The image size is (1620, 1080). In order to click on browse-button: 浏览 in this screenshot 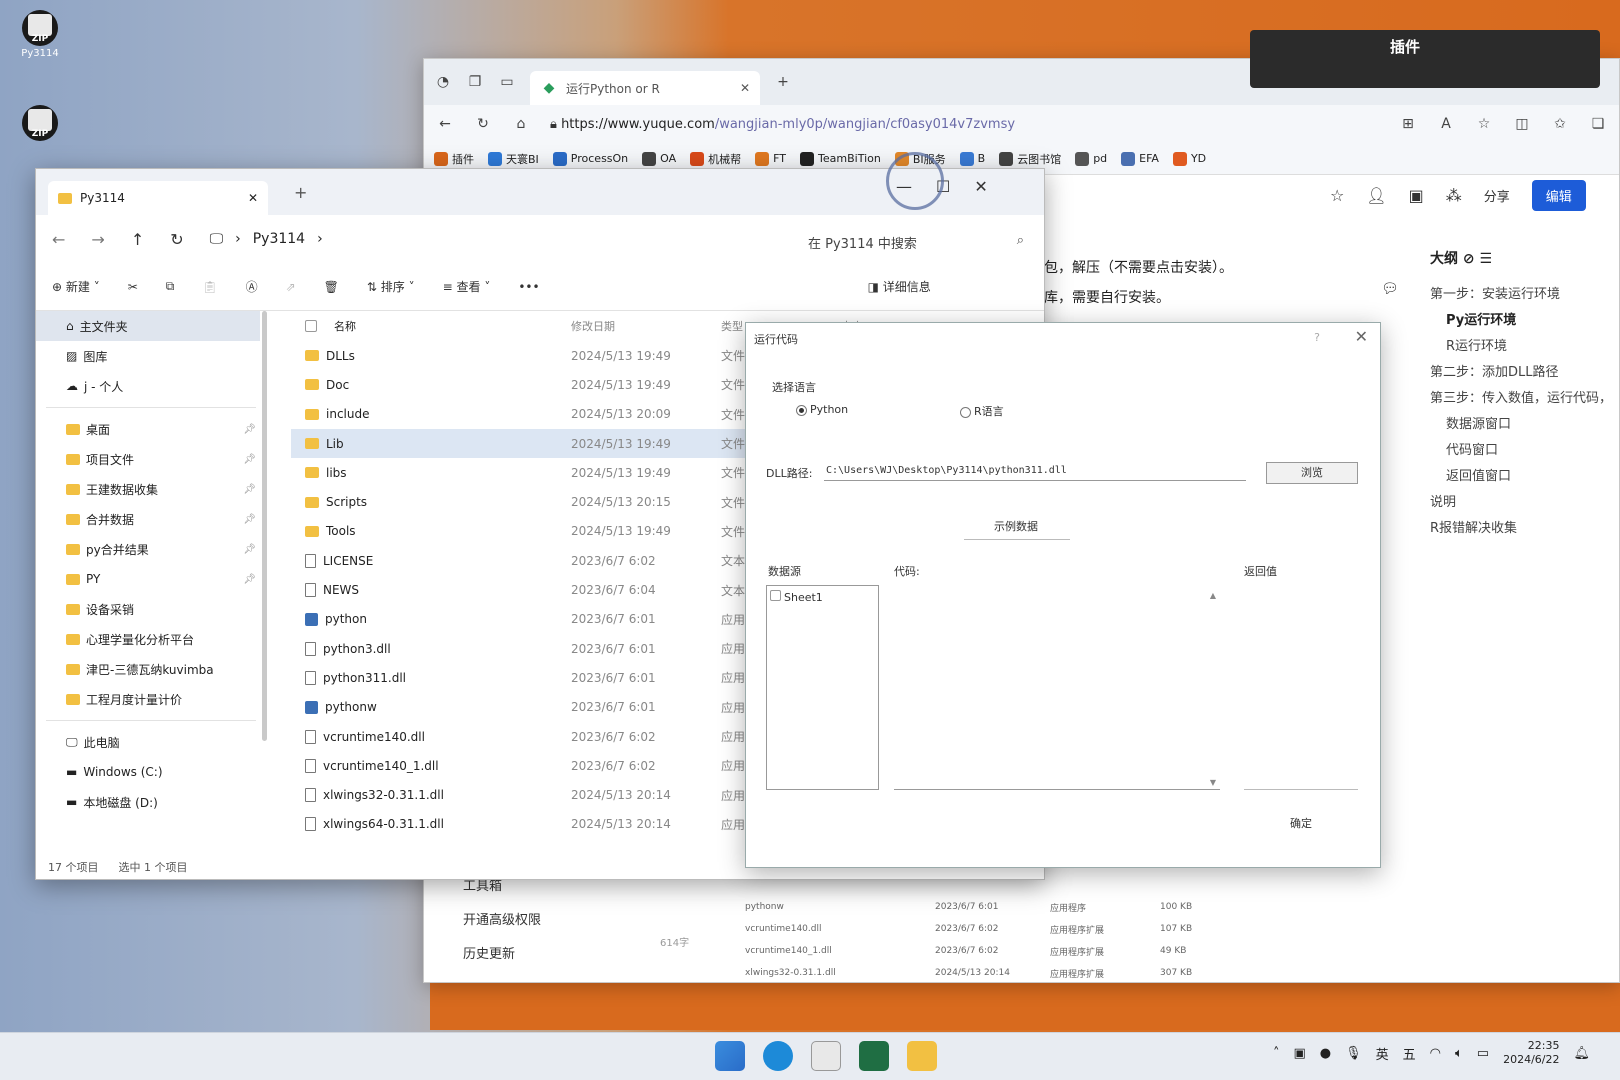, I will do `click(1312, 473)`.